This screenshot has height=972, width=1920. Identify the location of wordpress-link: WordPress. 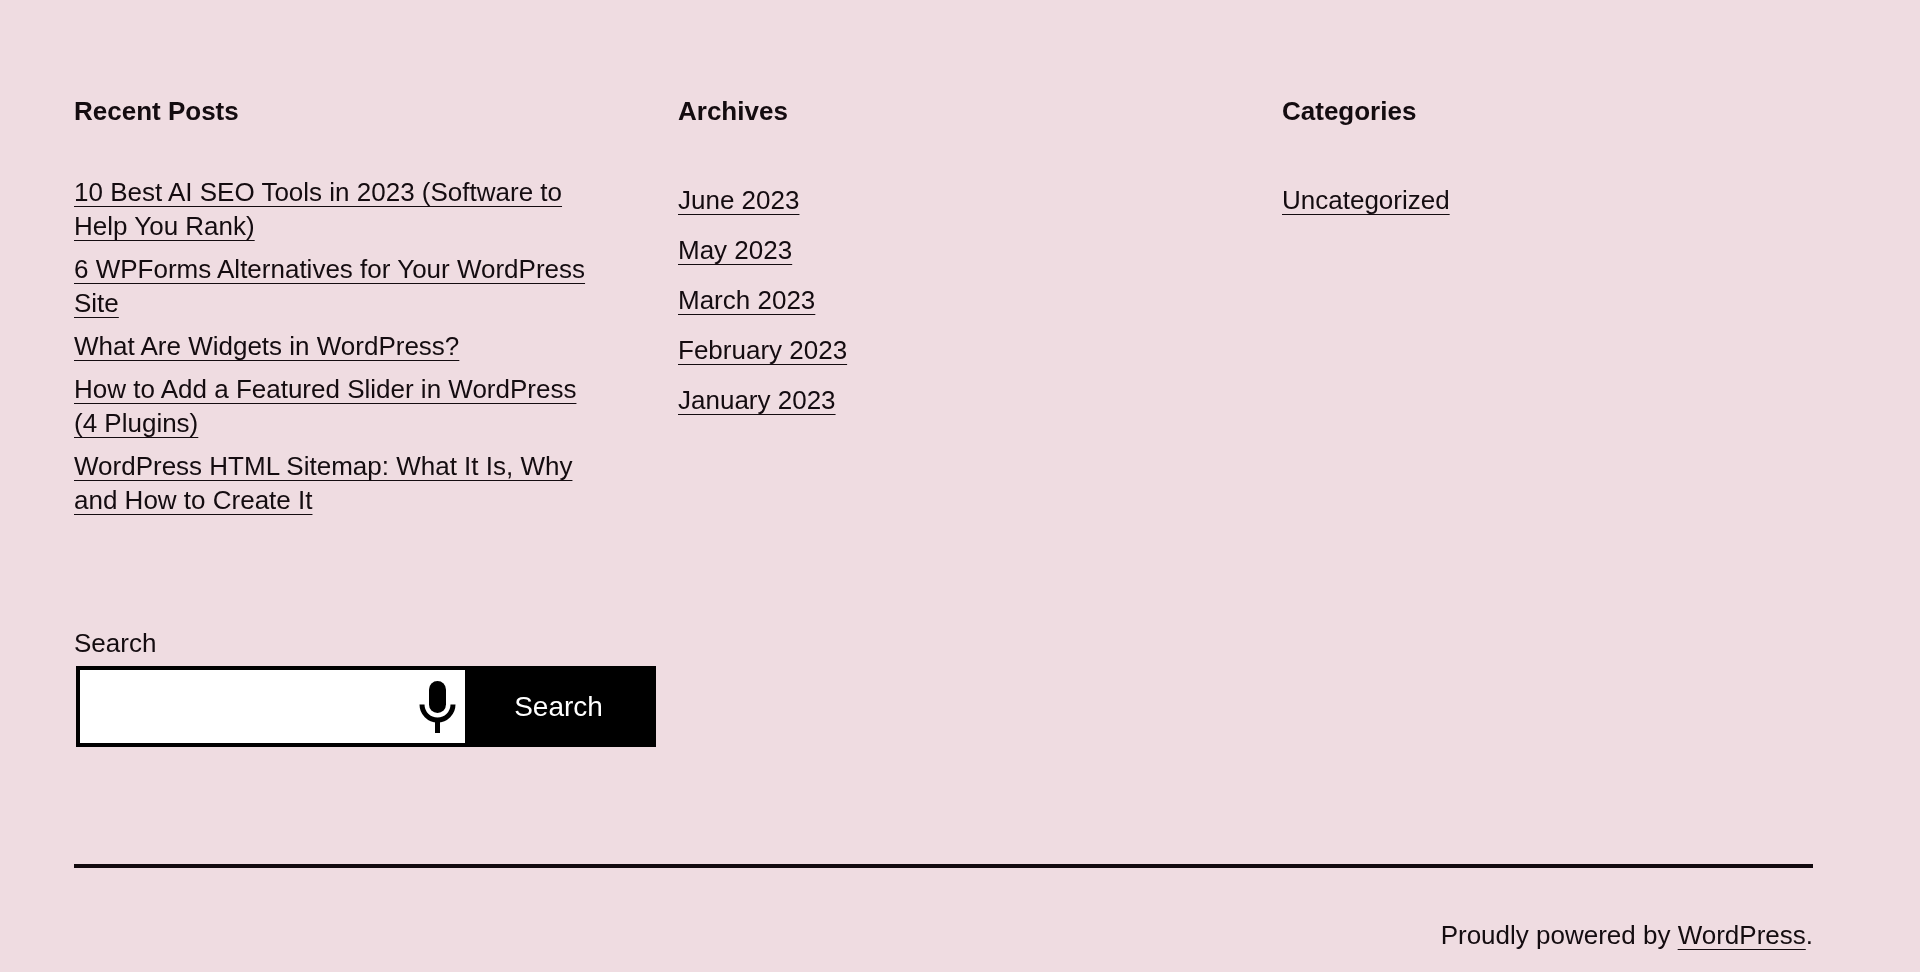
(1741, 935).